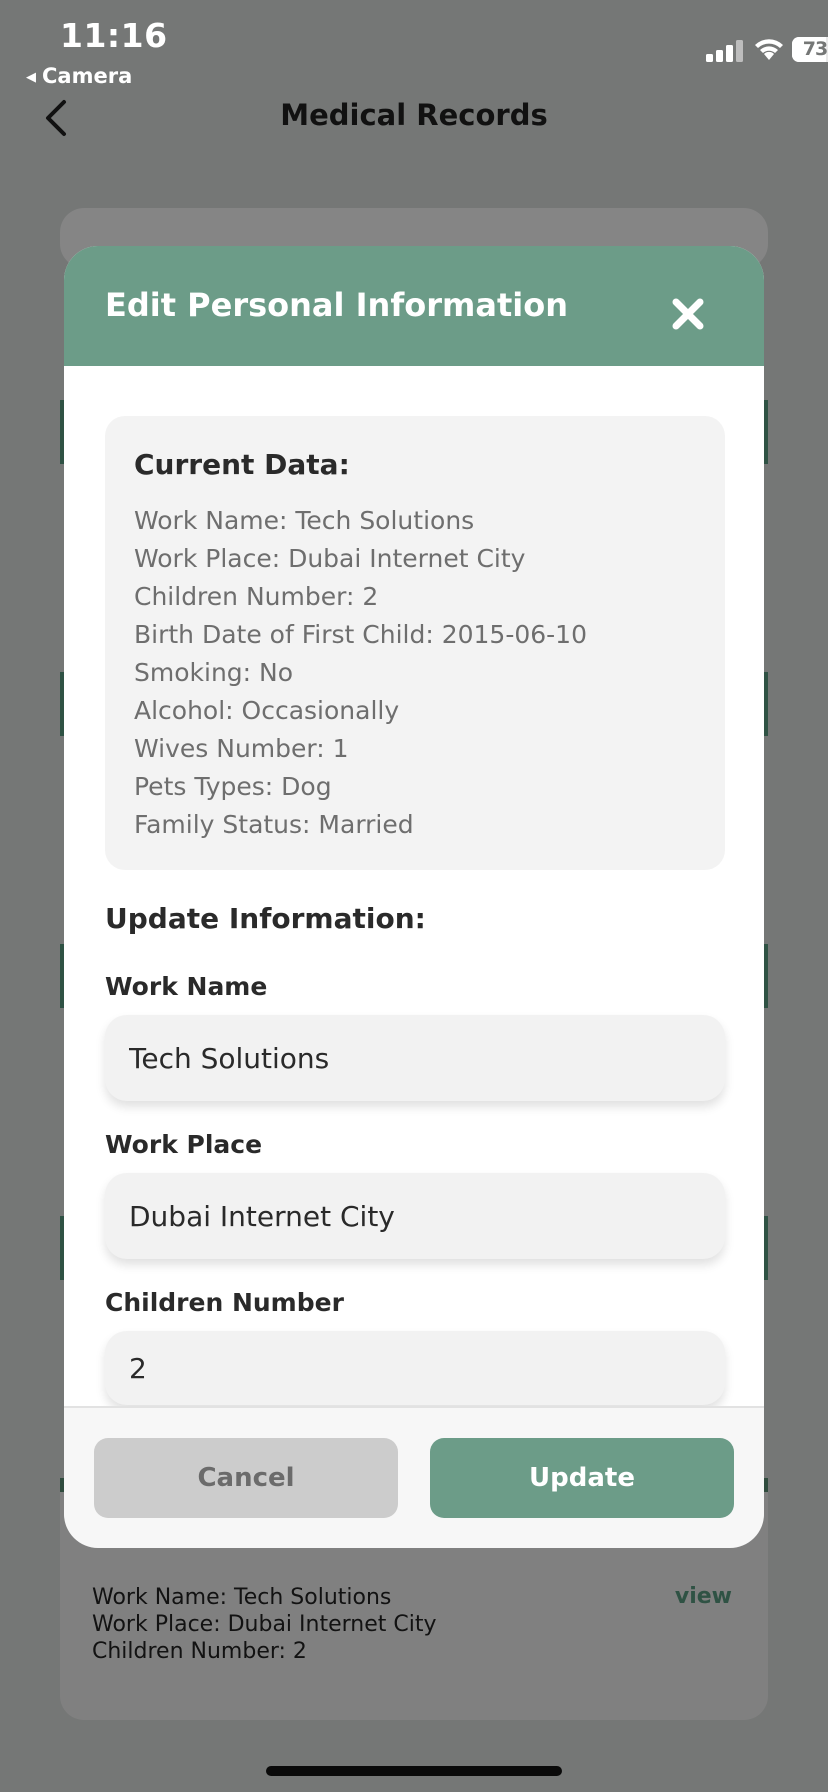 The height and width of the screenshot is (1792, 828). What do you see at coordinates (87, 76) in the screenshot?
I see `back-app-label: Camera` at bounding box center [87, 76].